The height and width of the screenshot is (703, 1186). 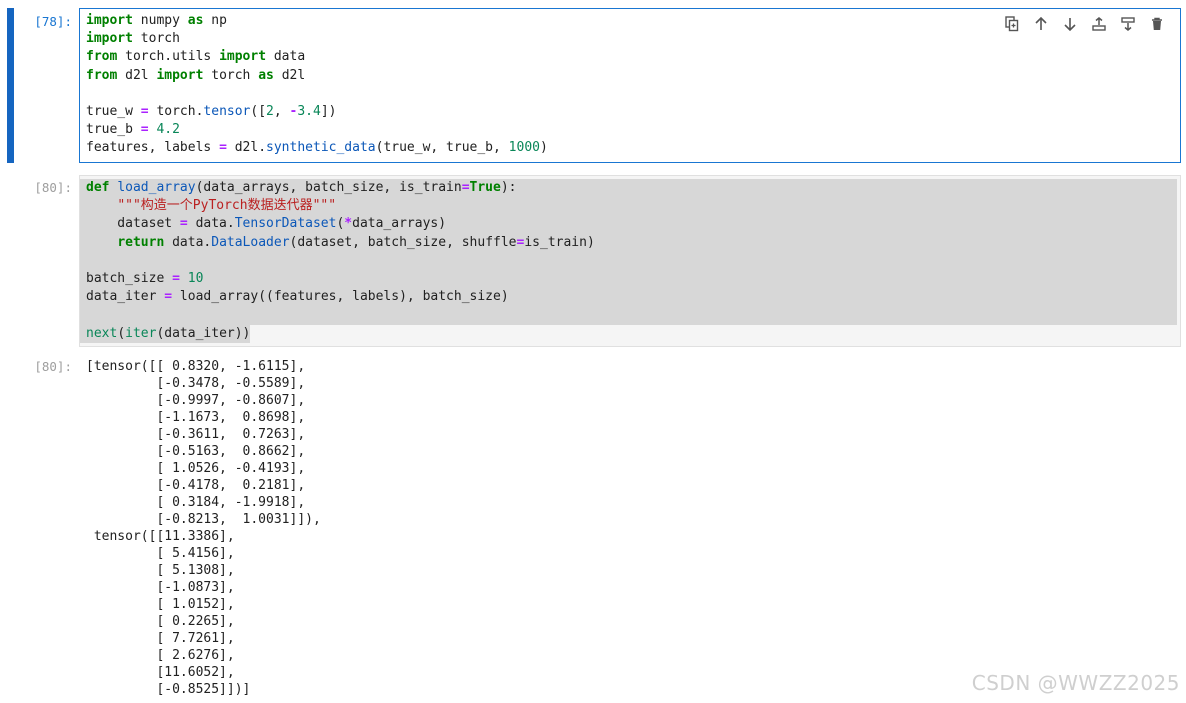 I want to click on code-token: is_train, so click(x=555, y=242).